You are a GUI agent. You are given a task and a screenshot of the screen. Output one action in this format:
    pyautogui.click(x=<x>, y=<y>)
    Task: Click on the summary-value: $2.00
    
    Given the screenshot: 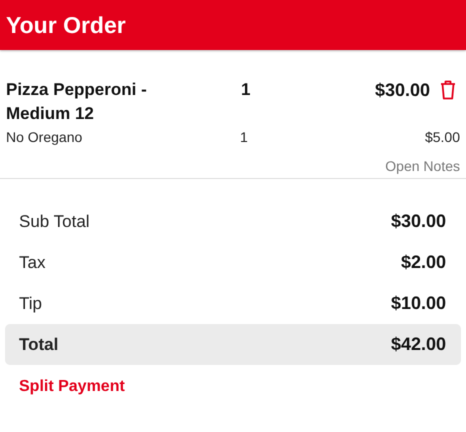 What is the action you would take?
    pyautogui.click(x=423, y=262)
    